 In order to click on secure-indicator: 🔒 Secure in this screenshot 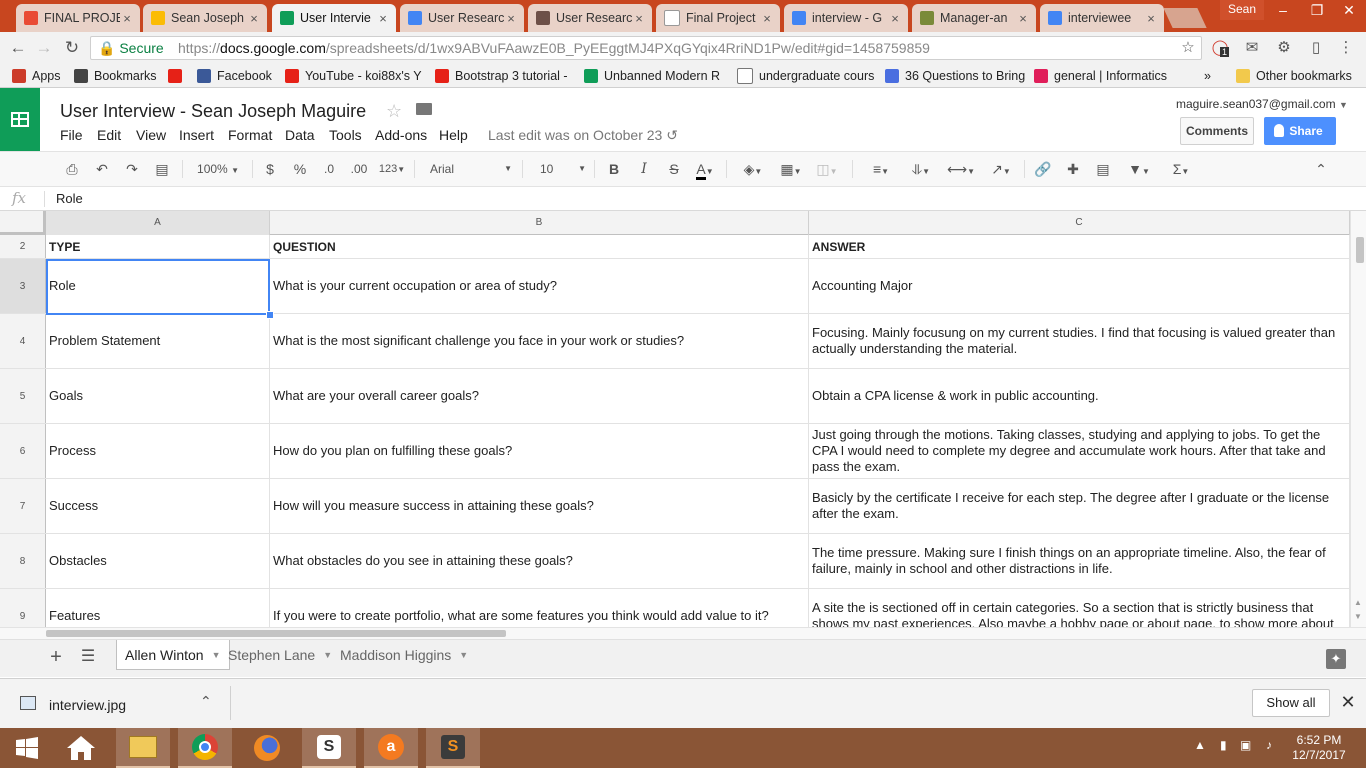, I will do `click(131, 48)`.